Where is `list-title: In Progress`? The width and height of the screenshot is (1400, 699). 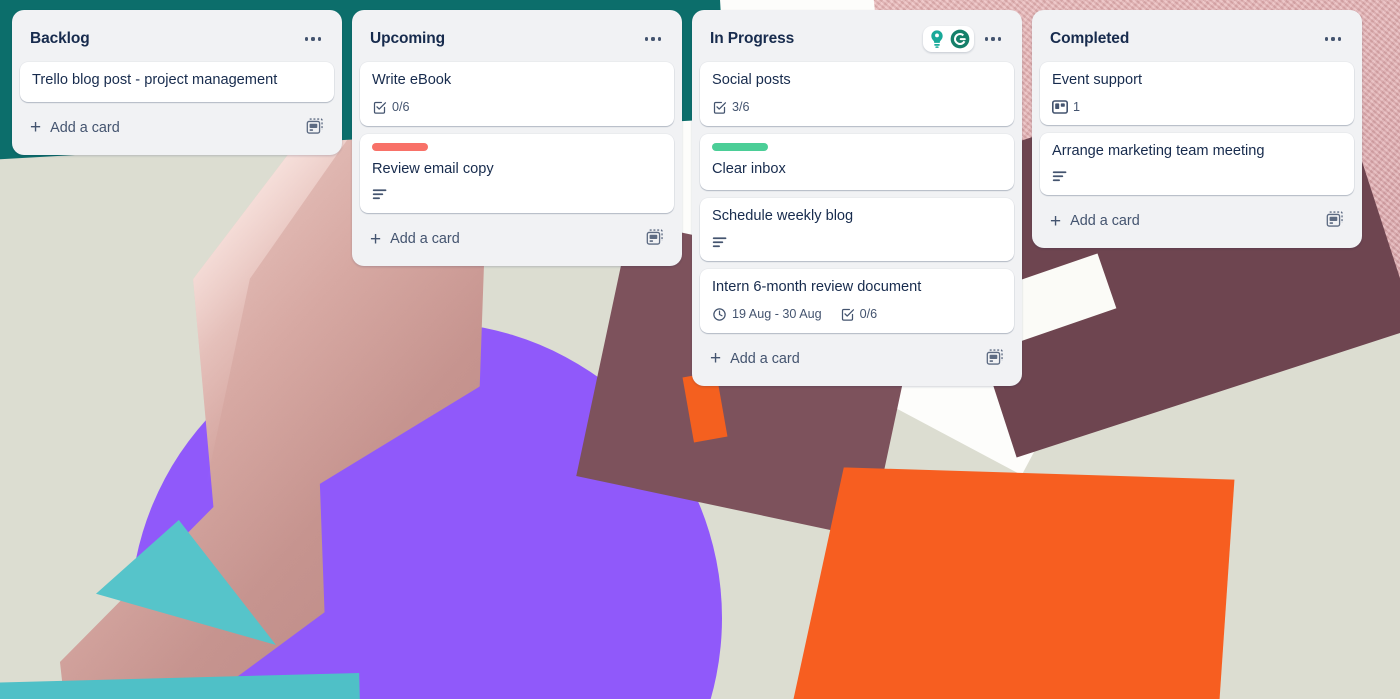
list-title: In Progress is located at coordinates (813, 39).